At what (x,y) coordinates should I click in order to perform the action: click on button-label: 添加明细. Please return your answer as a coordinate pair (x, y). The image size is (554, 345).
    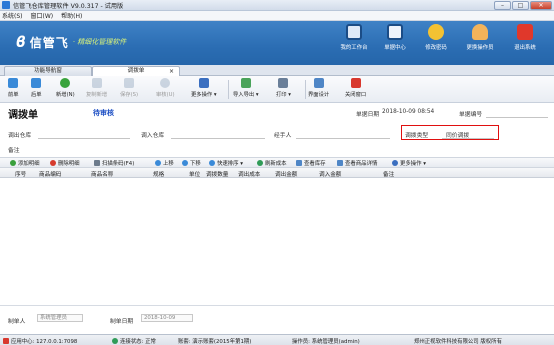
    Looking at the image, I should click on (29, 164).